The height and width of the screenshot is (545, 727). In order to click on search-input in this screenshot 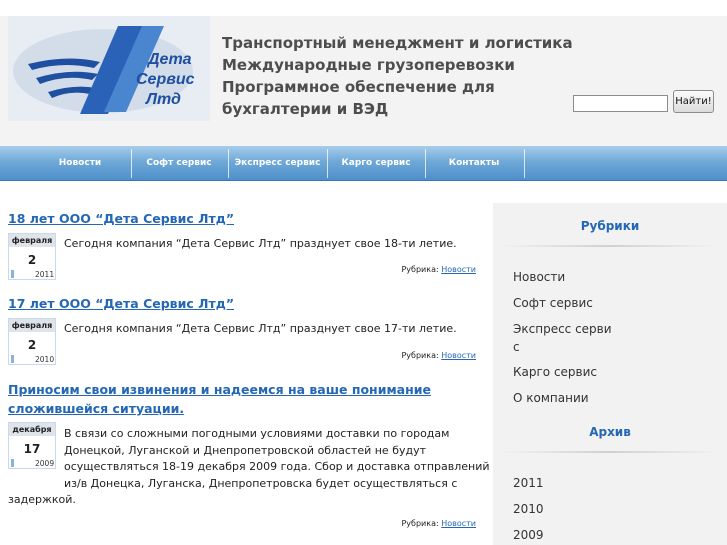, I will do `click(620, 103)`.